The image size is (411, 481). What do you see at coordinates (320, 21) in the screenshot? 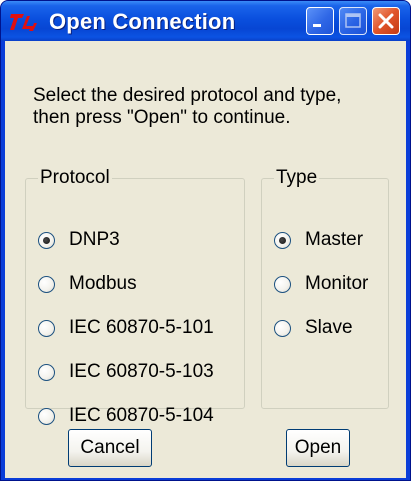
I see `minimize-button` at bounding box center [320, 21].